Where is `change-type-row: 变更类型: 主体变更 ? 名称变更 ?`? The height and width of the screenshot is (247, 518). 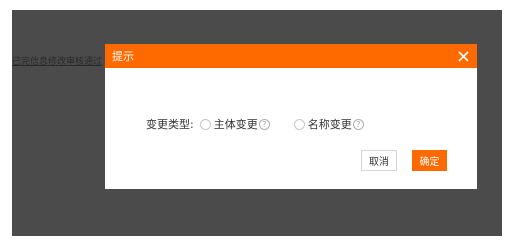
change-type-row: 变更类型: 主体变更 ? 名称变更 ? is located at coordinates (267, 124).